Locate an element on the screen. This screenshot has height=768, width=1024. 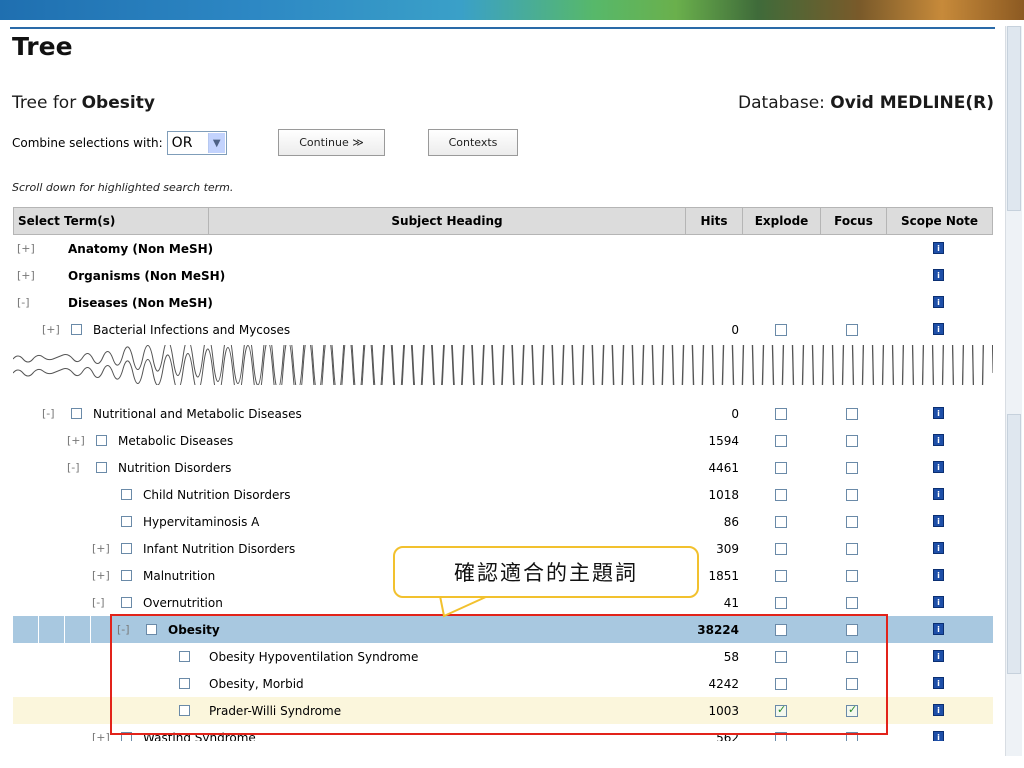
chevron-down-icon: ▼ is located at coordinates (216, 143).